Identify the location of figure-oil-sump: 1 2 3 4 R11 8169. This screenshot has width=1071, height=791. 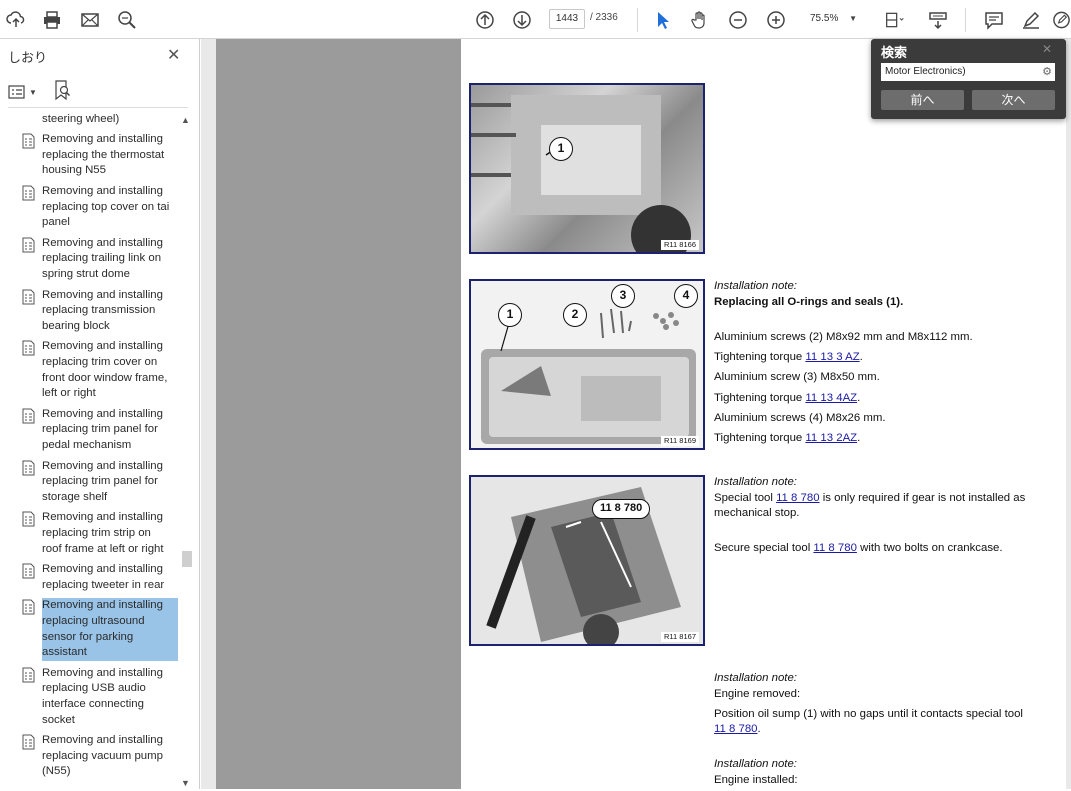
(587, 364).